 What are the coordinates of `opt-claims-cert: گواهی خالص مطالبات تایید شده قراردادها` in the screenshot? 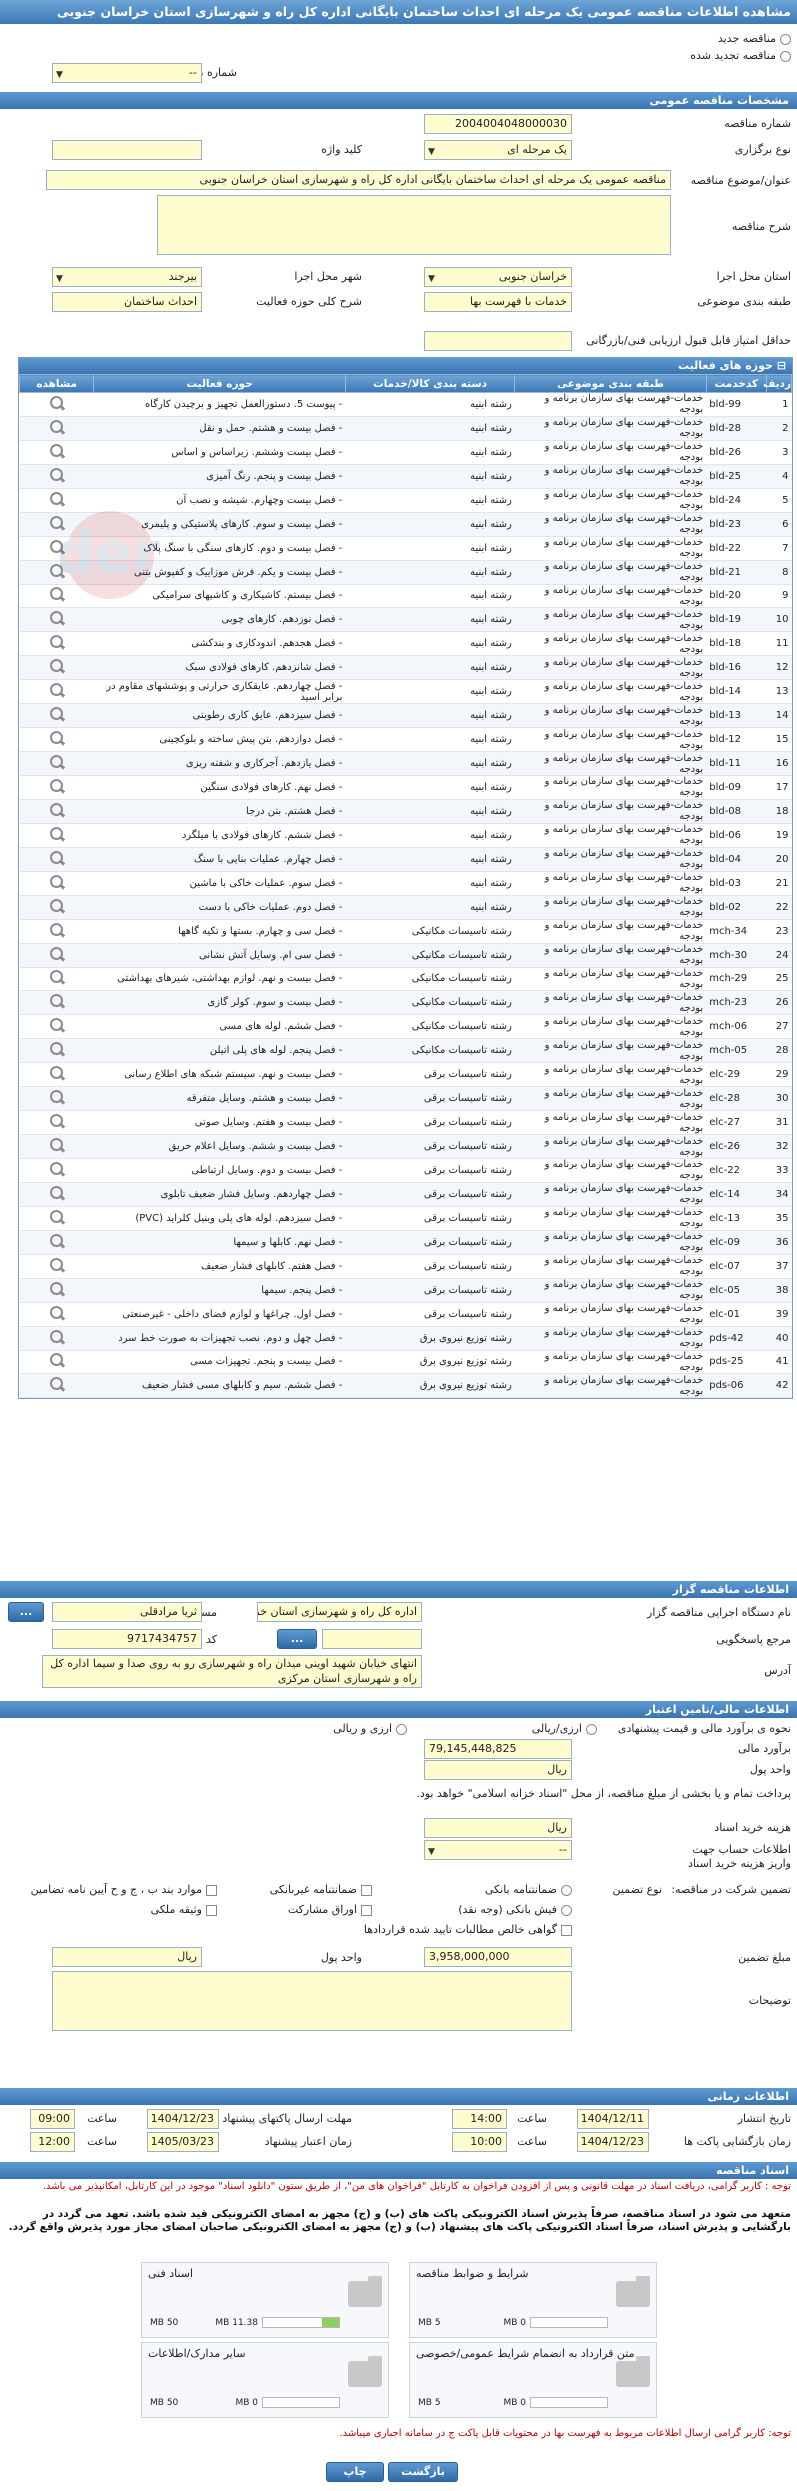 It's located at (468, 1929).